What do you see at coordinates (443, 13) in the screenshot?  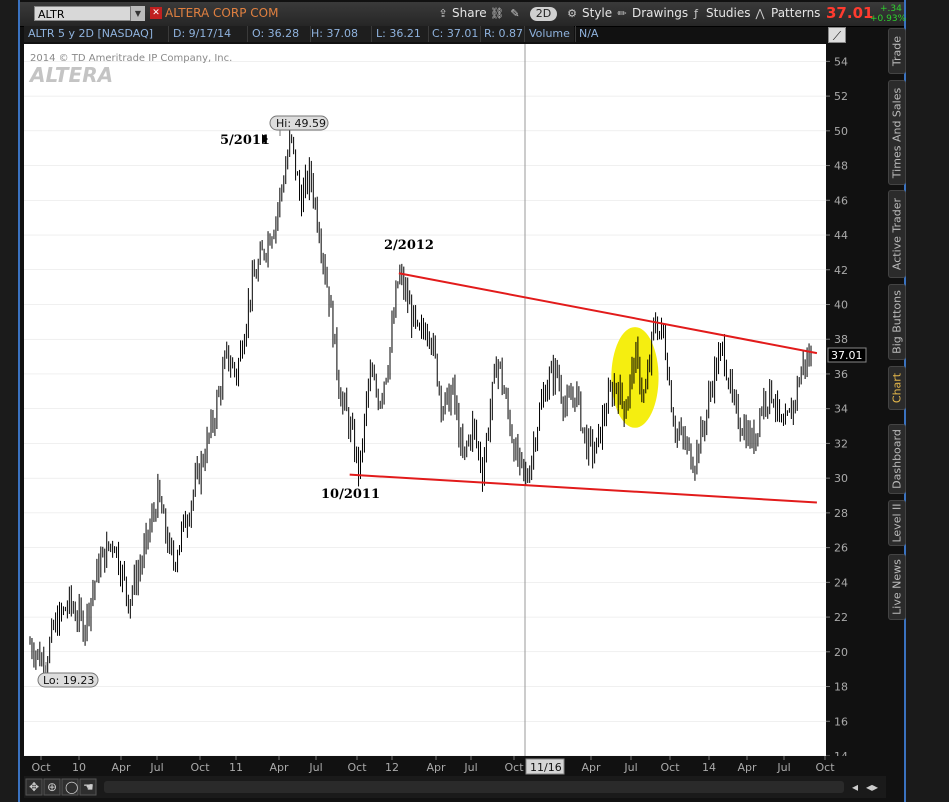 I see `share-icon: ⇪` at bounding box center [443, 13].